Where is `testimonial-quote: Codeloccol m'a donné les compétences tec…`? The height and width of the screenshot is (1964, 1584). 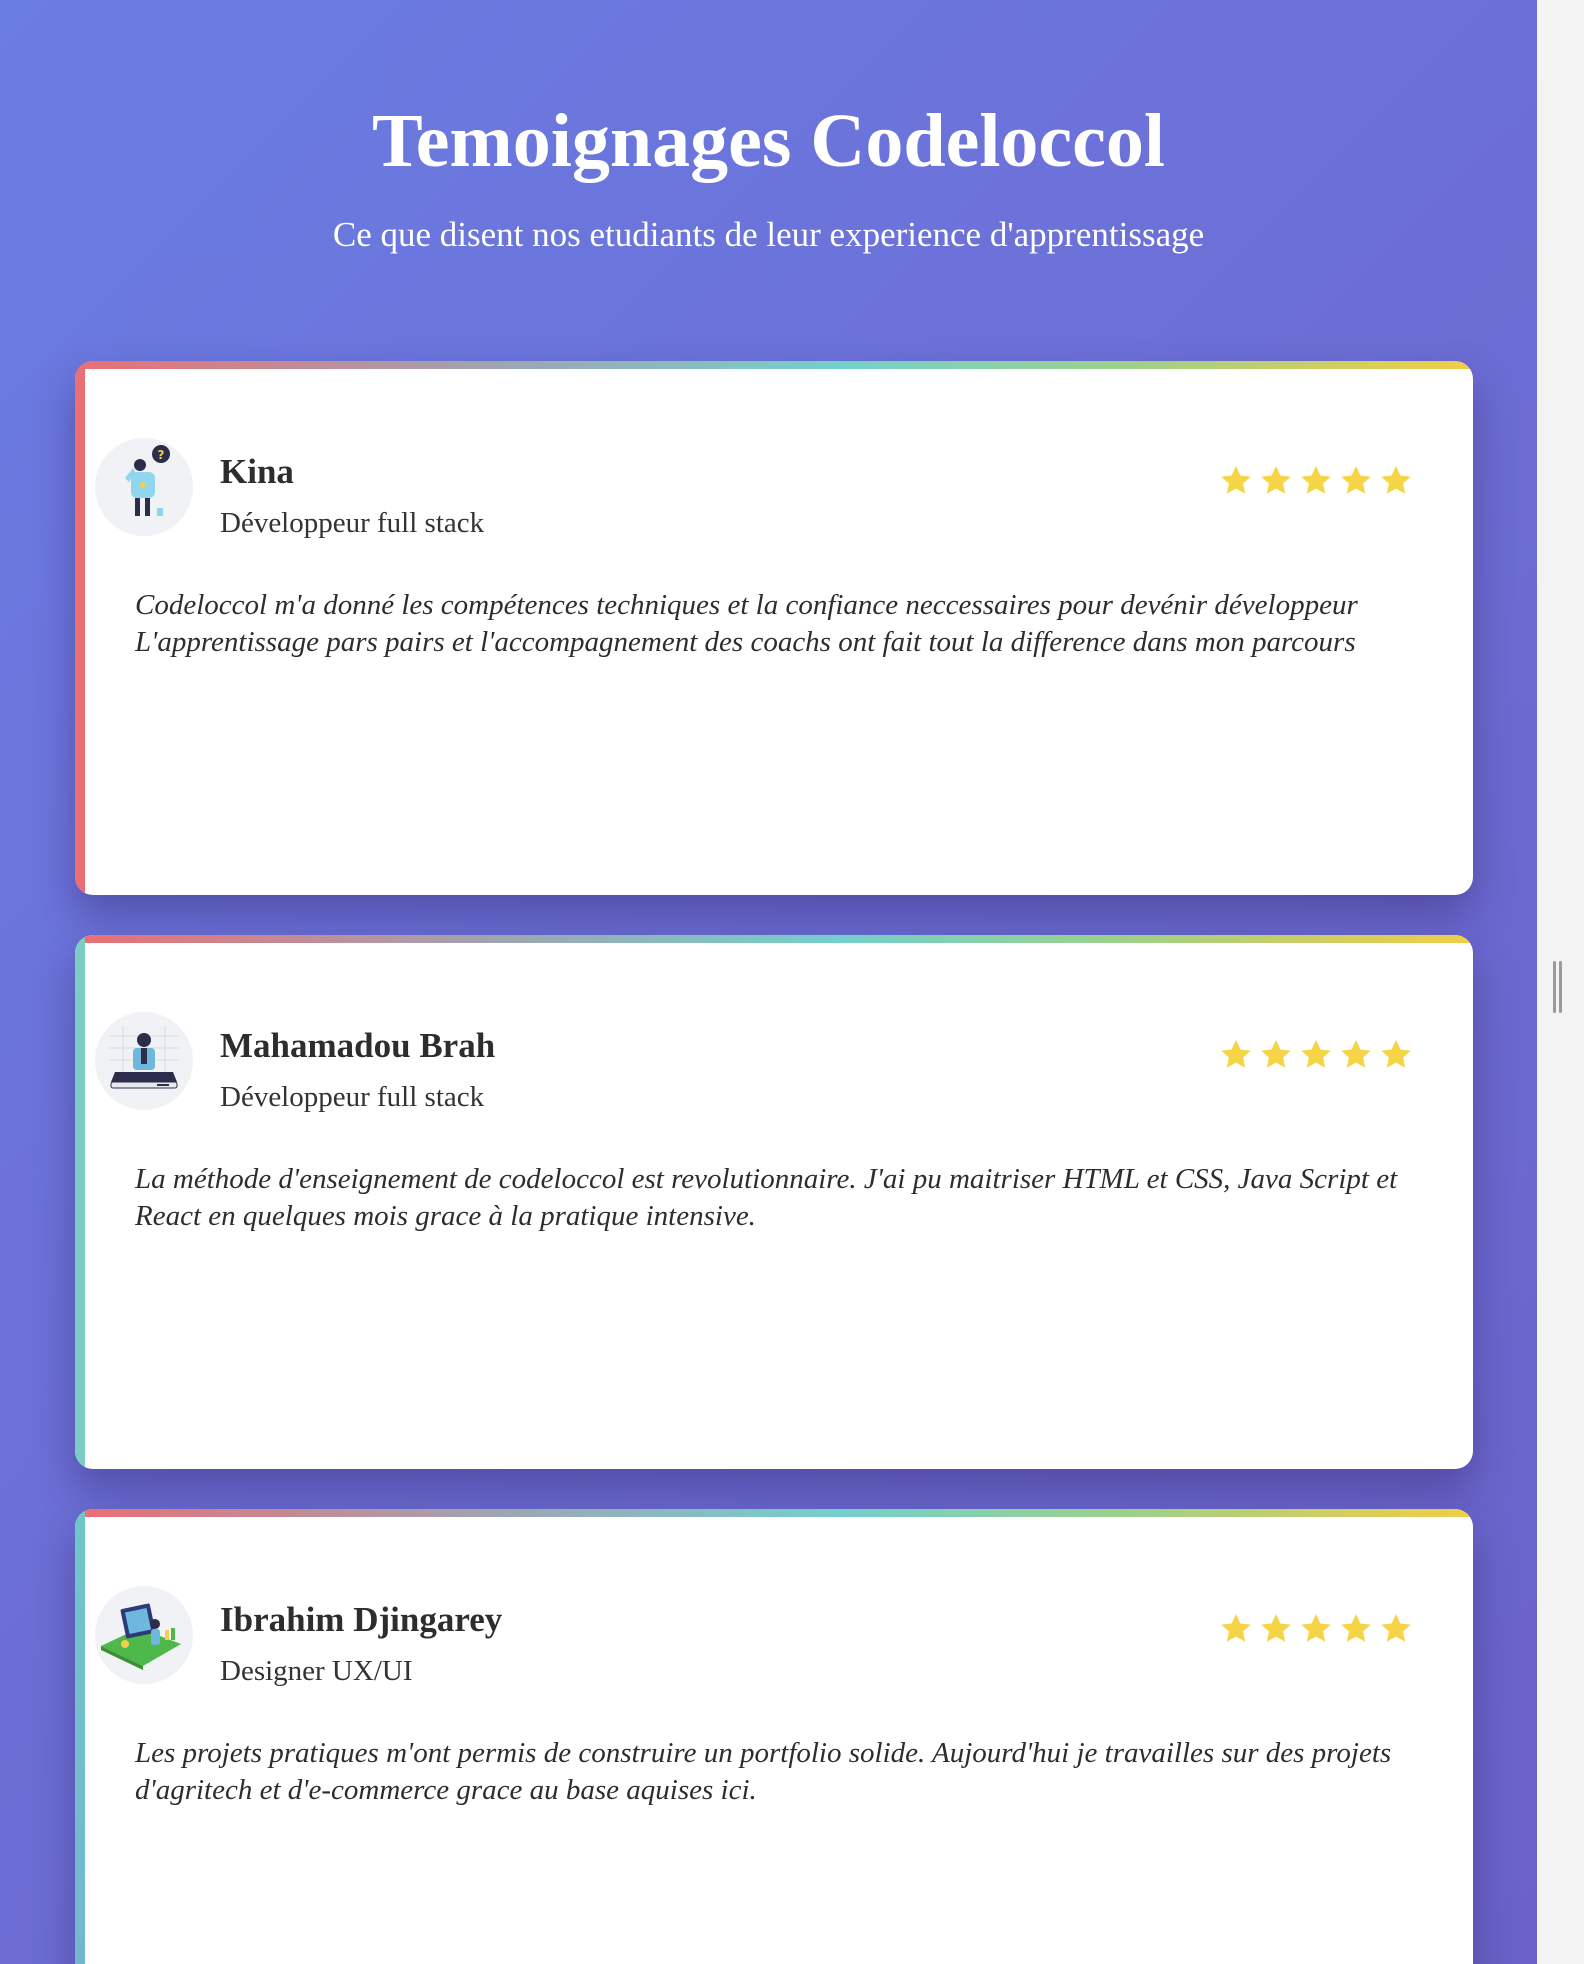 testimonial-quote: Codeloccol m'a donné les compétences tec… is located at coordinates (746, 623).